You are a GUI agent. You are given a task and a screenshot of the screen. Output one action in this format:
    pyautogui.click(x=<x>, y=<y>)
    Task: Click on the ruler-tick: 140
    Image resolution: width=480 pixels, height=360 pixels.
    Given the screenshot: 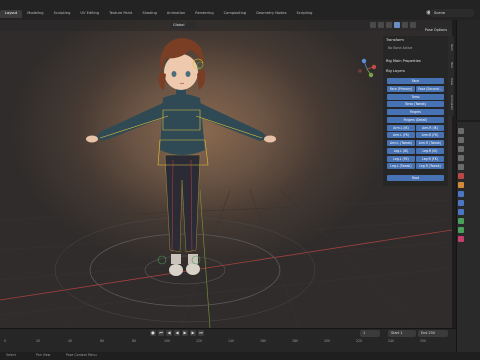 What is the action you would take?
    pyautogui.click(x=231, y=341)
    